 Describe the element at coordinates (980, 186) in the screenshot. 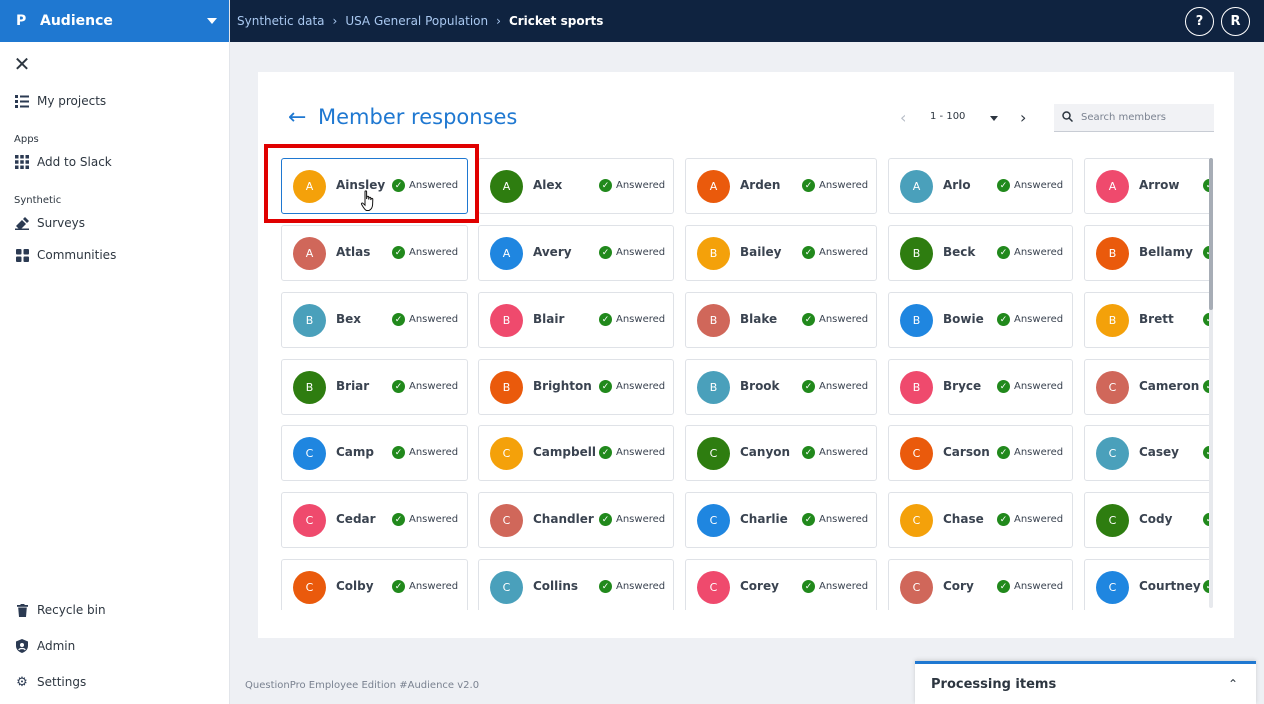

I see `member-card: A Arlo ✓ Answered` at that location.